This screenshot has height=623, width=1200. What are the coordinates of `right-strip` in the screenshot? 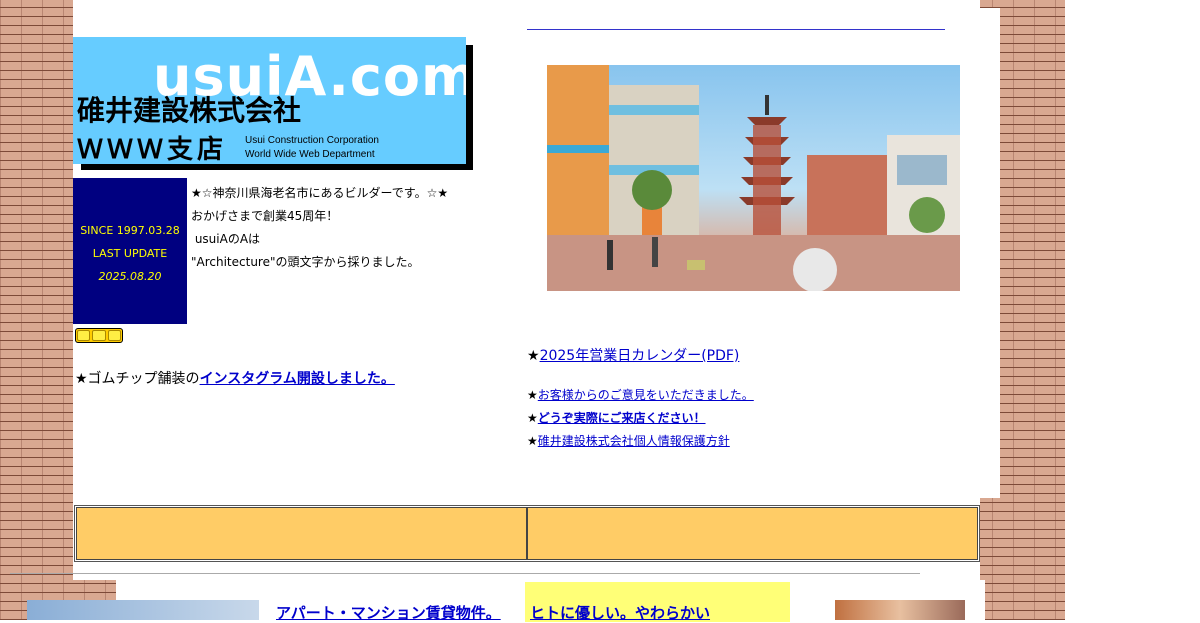 It's located at (990, 253).